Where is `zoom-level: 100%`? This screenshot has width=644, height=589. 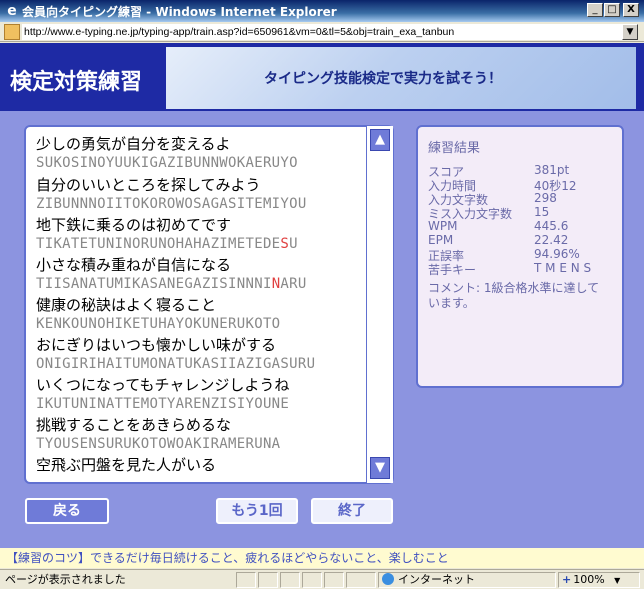 zoom-level: 100% is located at coordinates (589, 579).